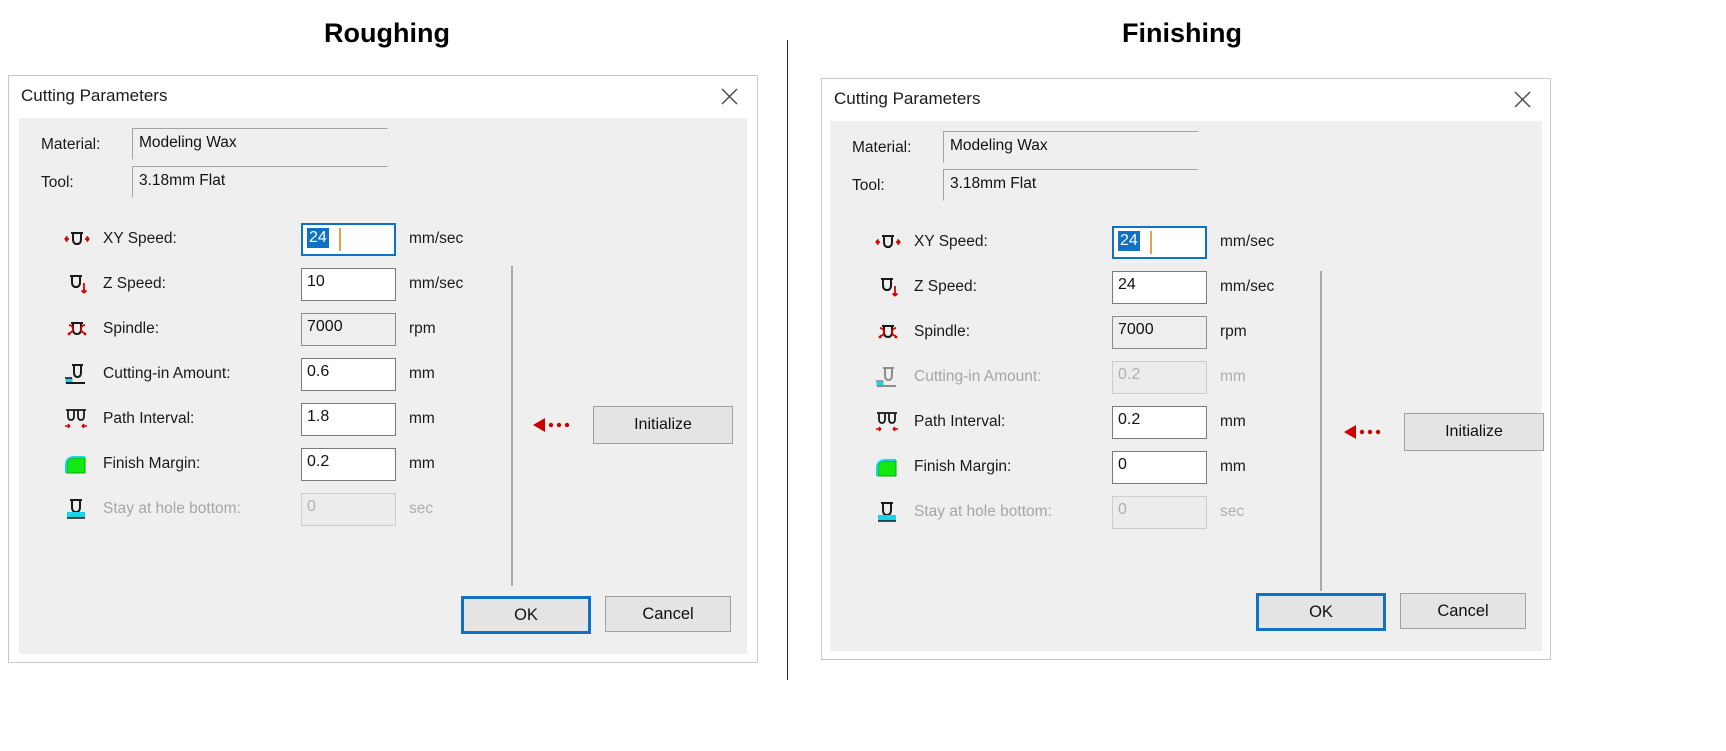 This screenshot has height=751, width=1726. I want to click on row-z-speed: Z Speed: 10 mm/sec, so click(383, 285).